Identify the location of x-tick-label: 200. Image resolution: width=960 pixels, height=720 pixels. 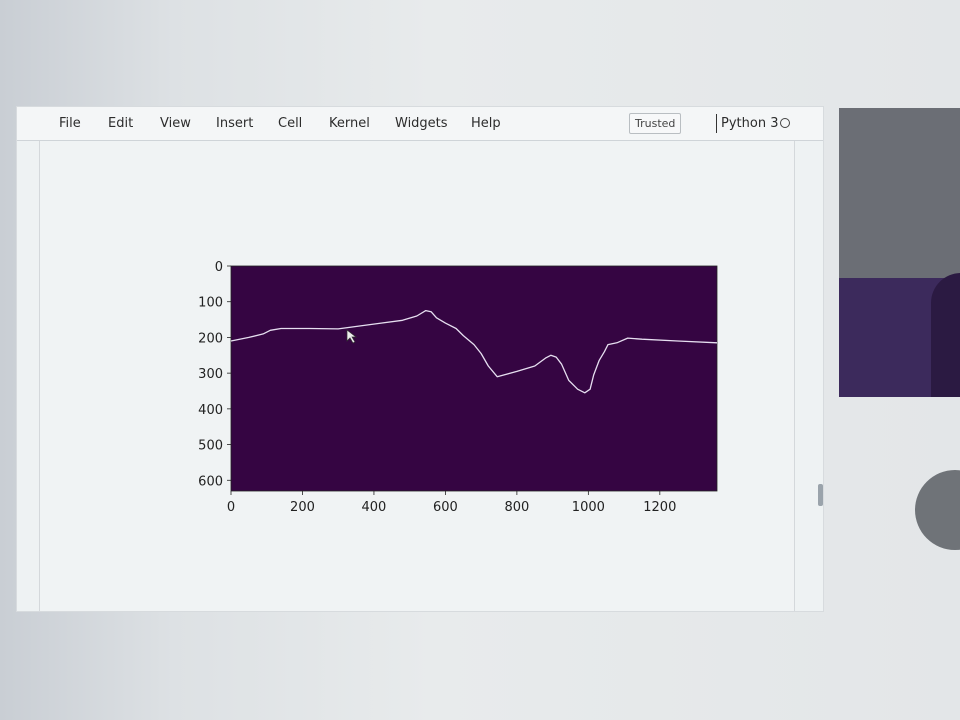
(302, 507).